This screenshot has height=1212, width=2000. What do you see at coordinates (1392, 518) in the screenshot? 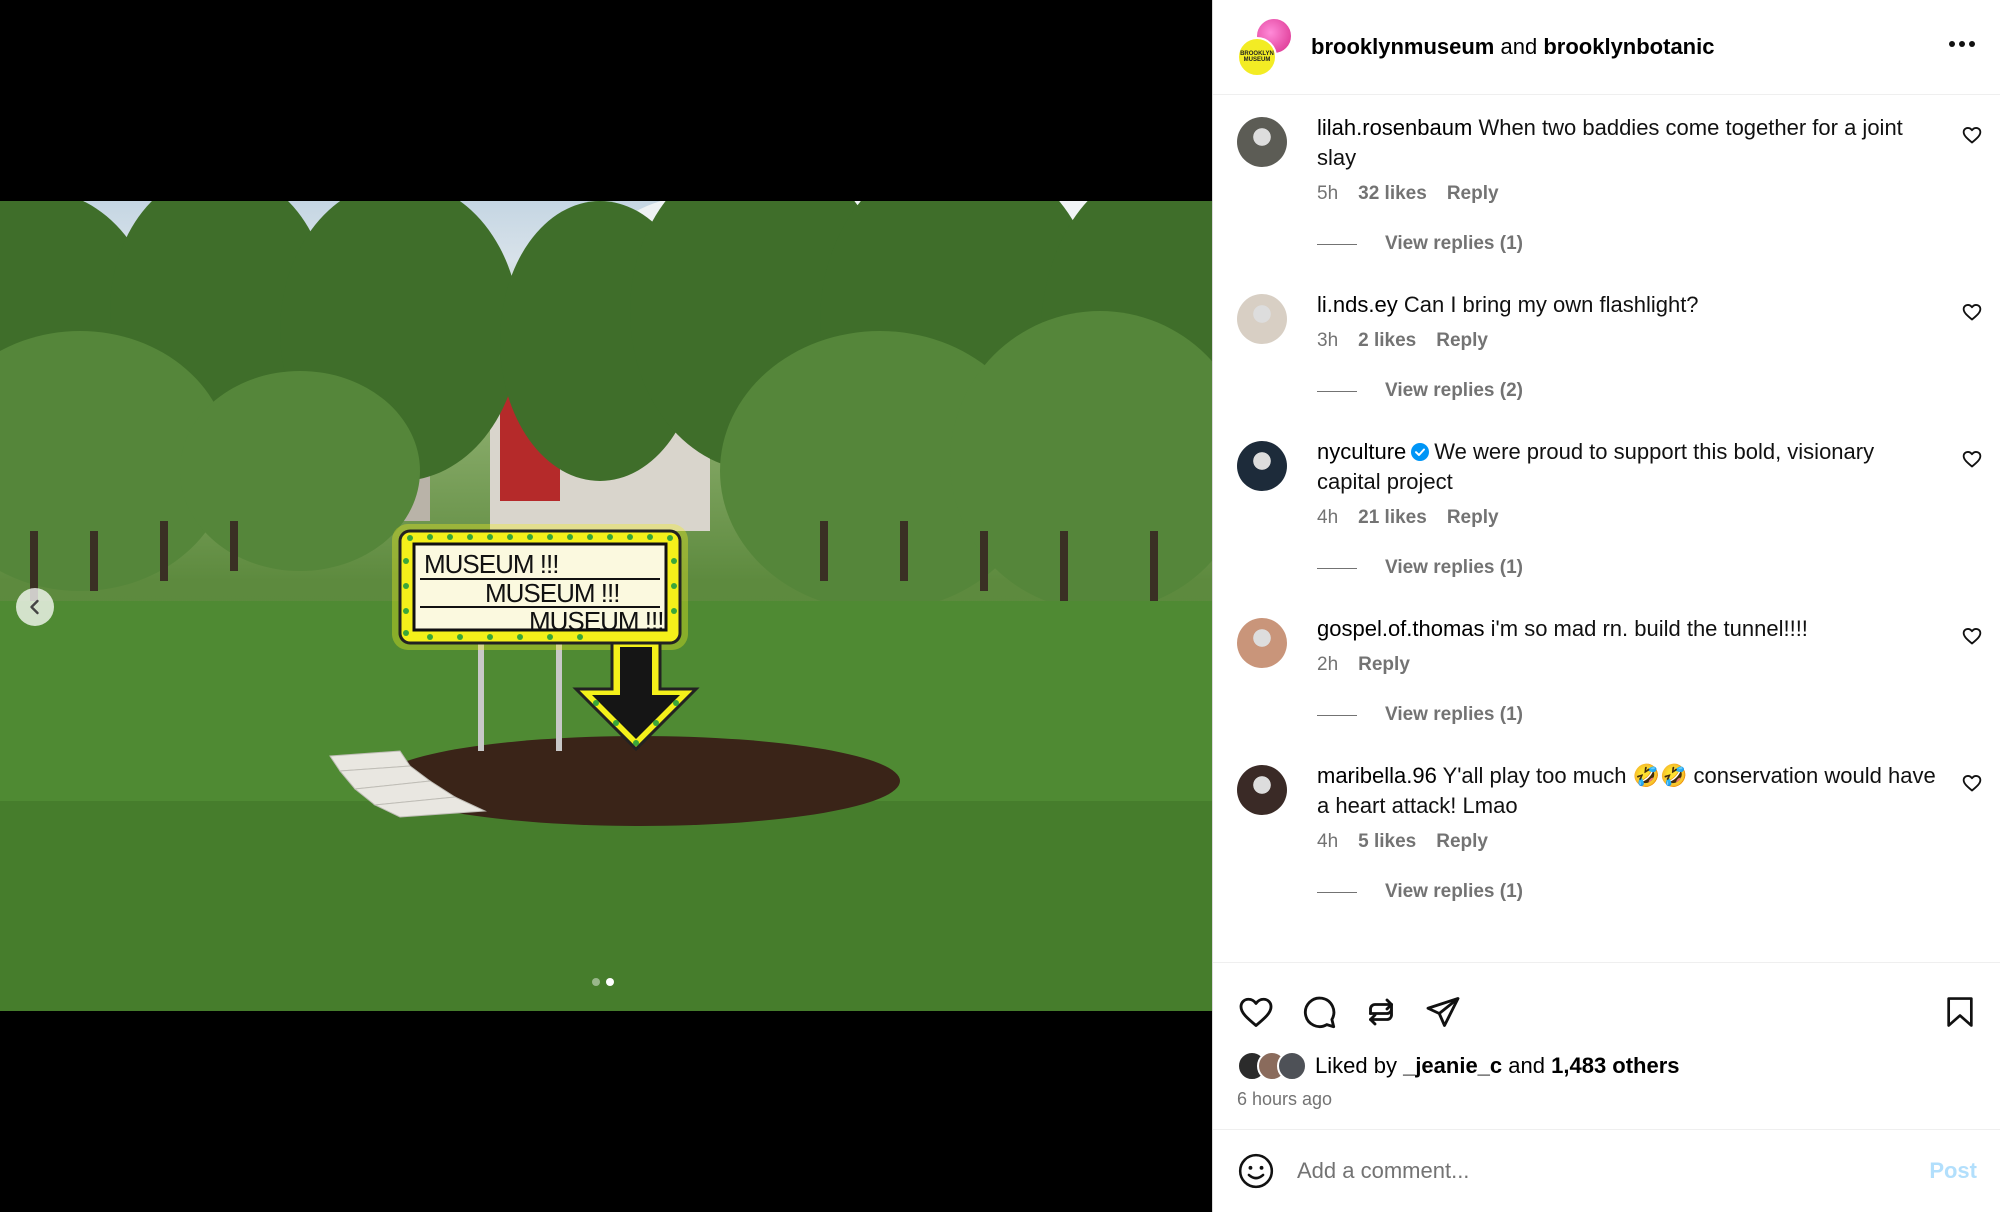
I see `comment-likes: 21 likes` at bounding box center [1392, 518].